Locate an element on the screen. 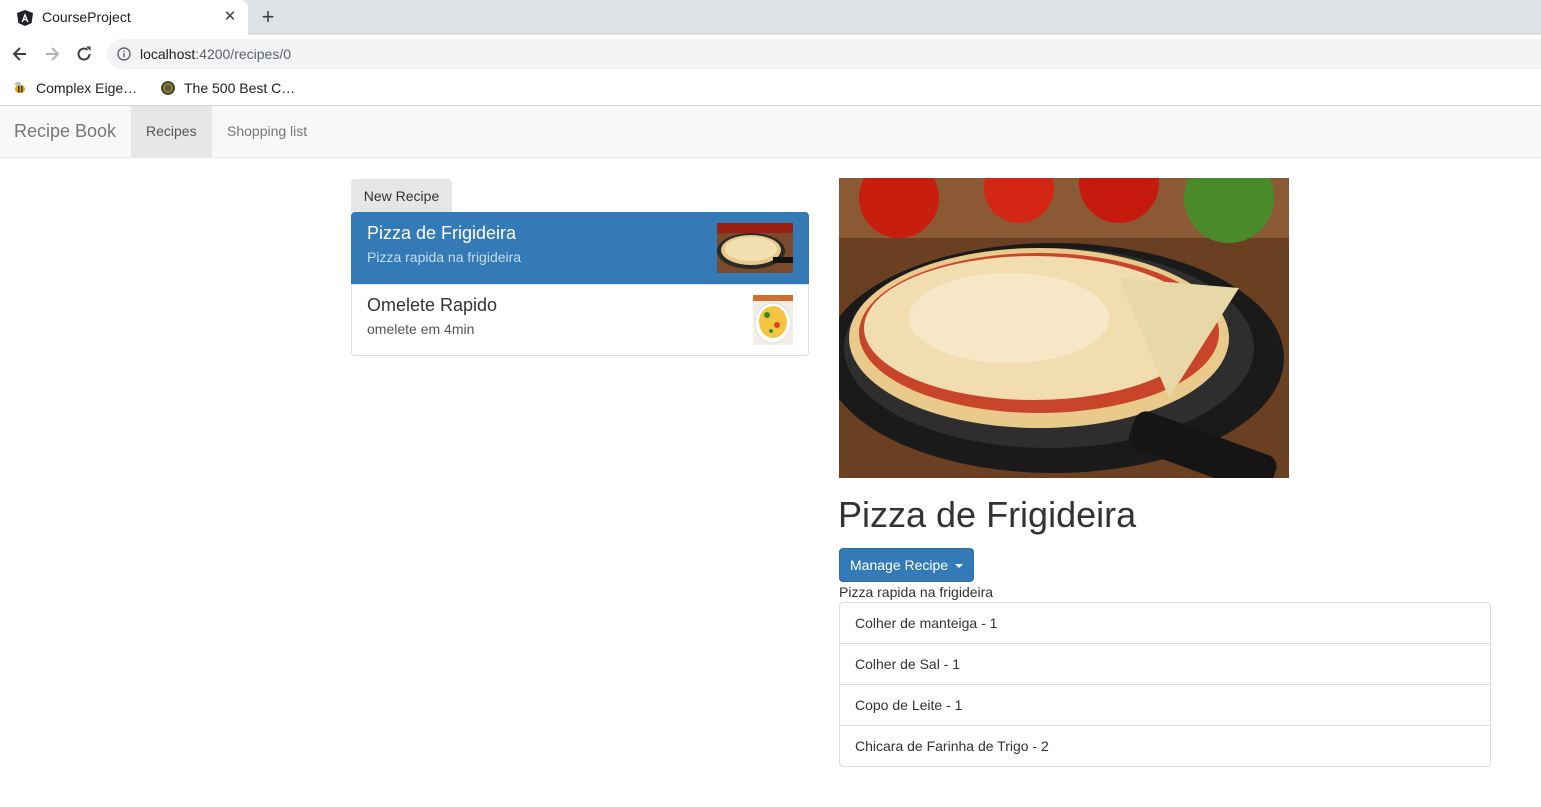 The image size is (1541, 807). bee-icon is located at coordinates (20, 87).